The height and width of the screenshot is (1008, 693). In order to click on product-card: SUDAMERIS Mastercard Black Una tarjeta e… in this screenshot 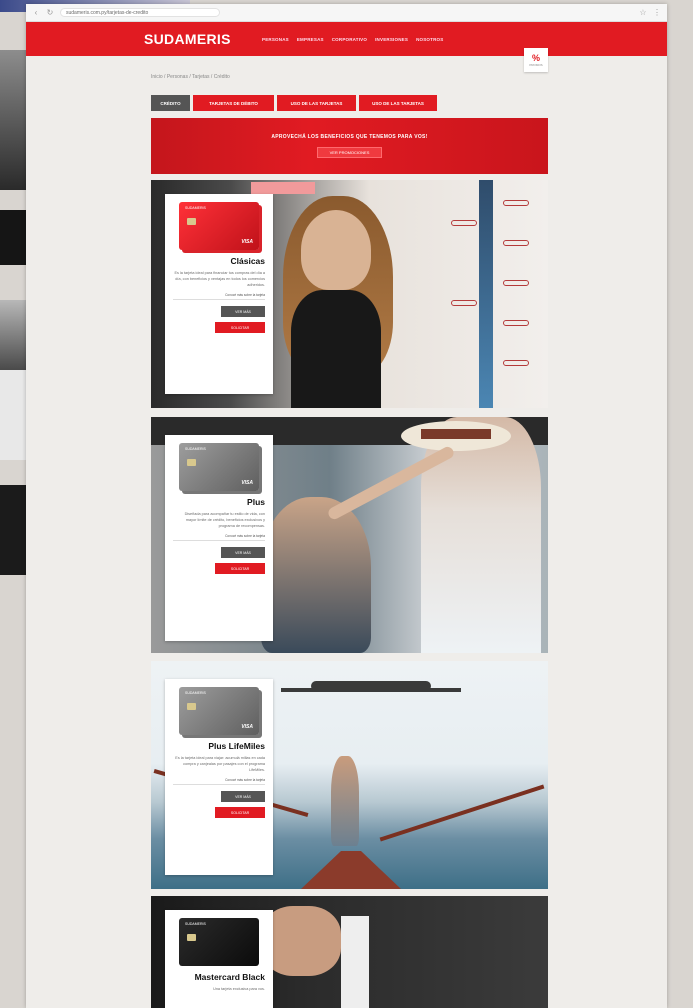, I will do `click(219, 959)`.